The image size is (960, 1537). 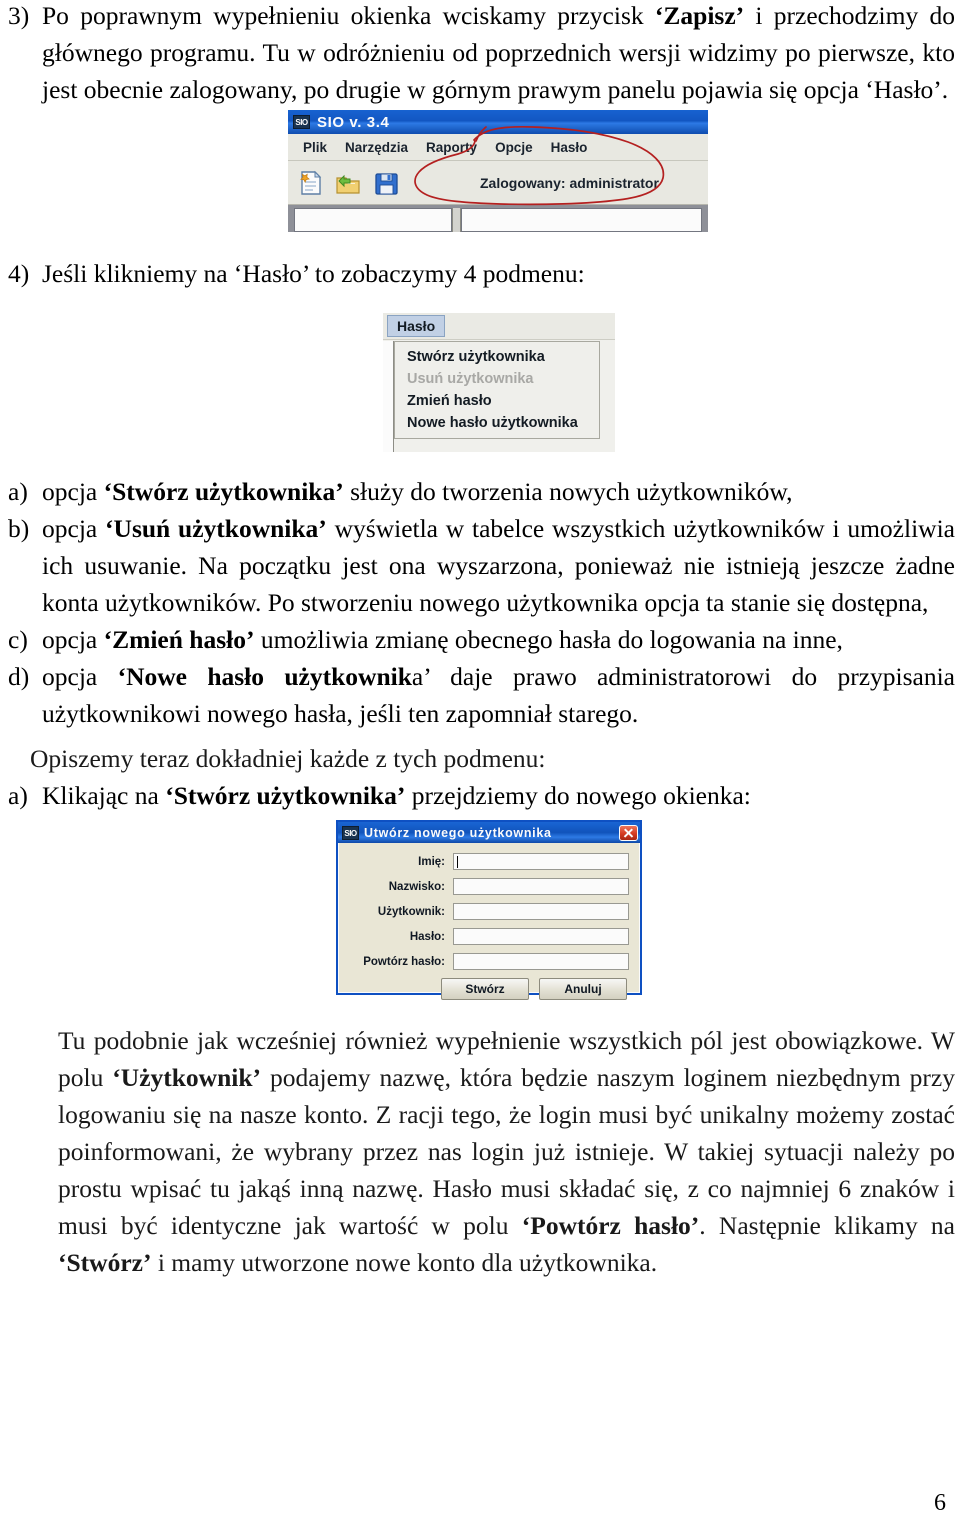 I want to click on bold-run: ‘Stwórz’, so click(x=105, y=1262).